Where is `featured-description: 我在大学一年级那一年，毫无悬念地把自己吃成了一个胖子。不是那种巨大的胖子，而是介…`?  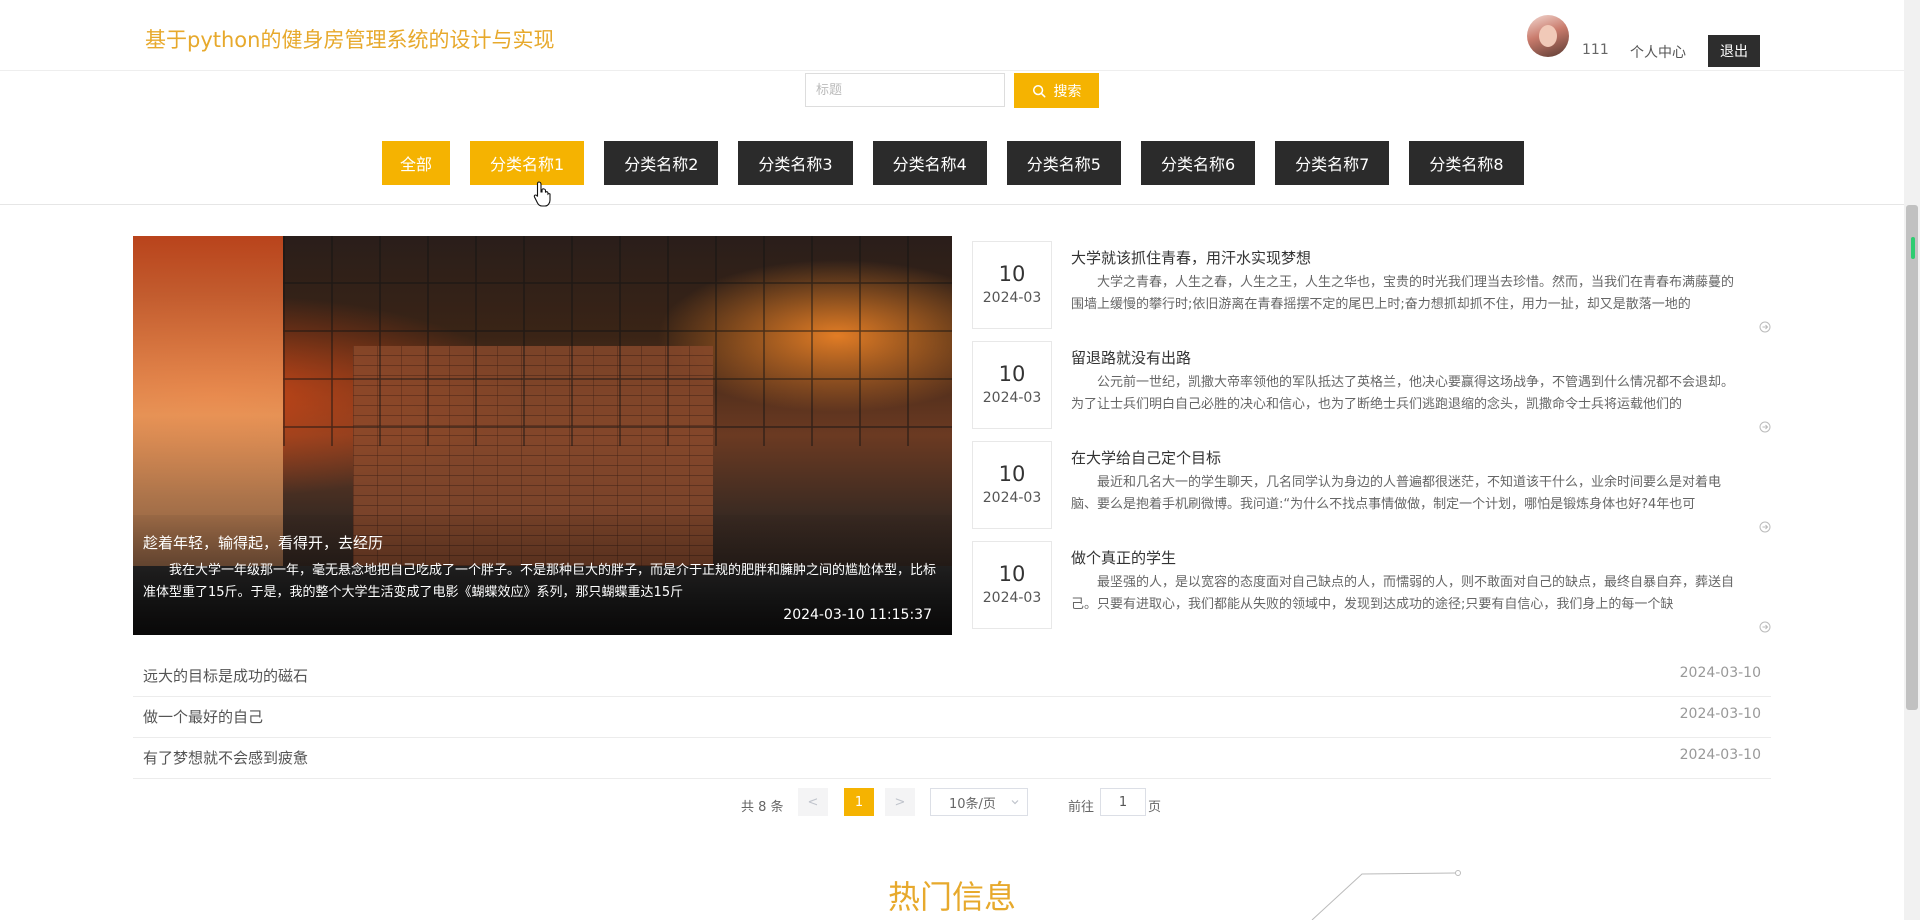
featured-description: 我在大学一年级那一年，毫无悬念地把自己吃成了一个胖子。不是那种巨大的胖子，而是介… is located at coordinates (540, 581).